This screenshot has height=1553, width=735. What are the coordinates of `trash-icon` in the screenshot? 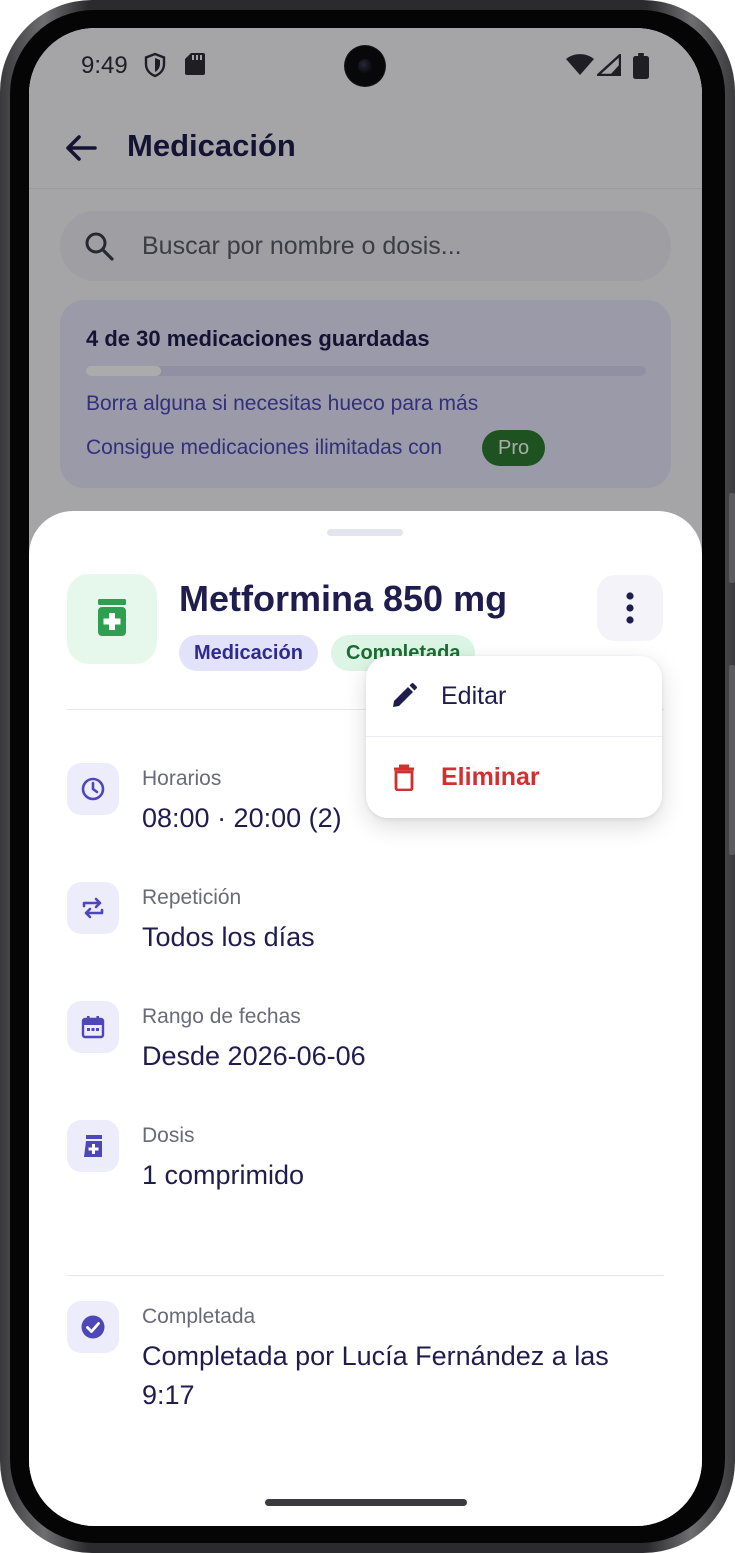 It's located at (404, 777).